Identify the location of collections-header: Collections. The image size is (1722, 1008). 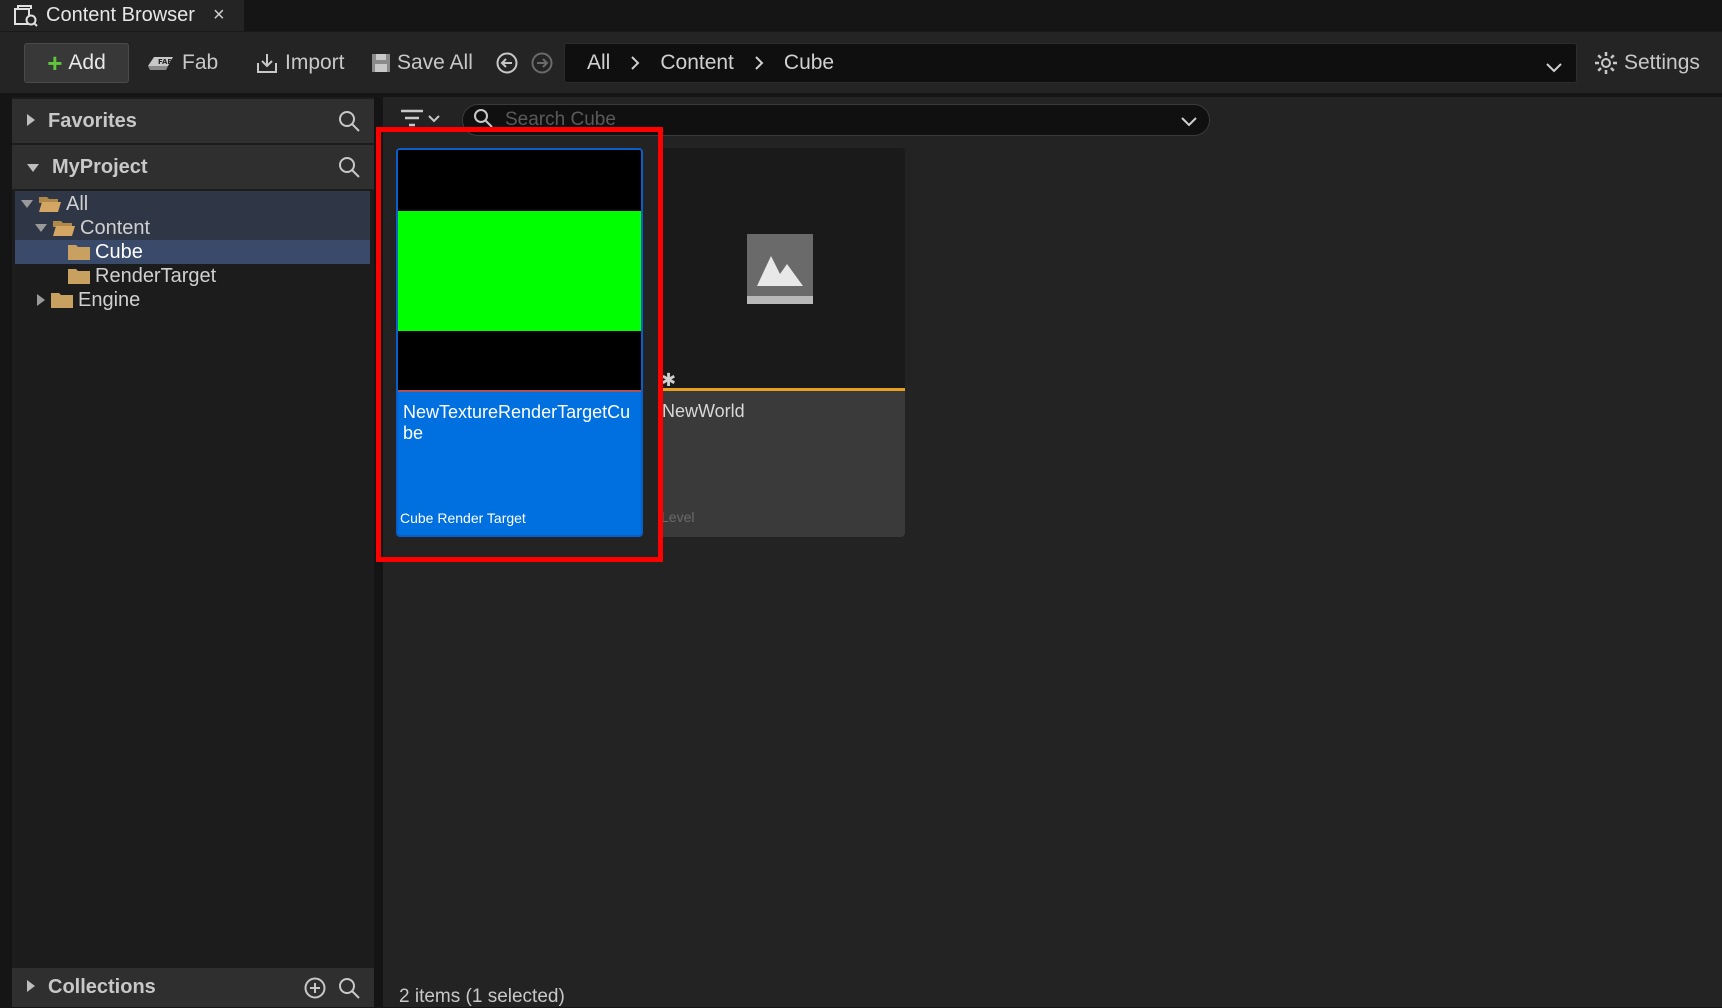
(193, 987).